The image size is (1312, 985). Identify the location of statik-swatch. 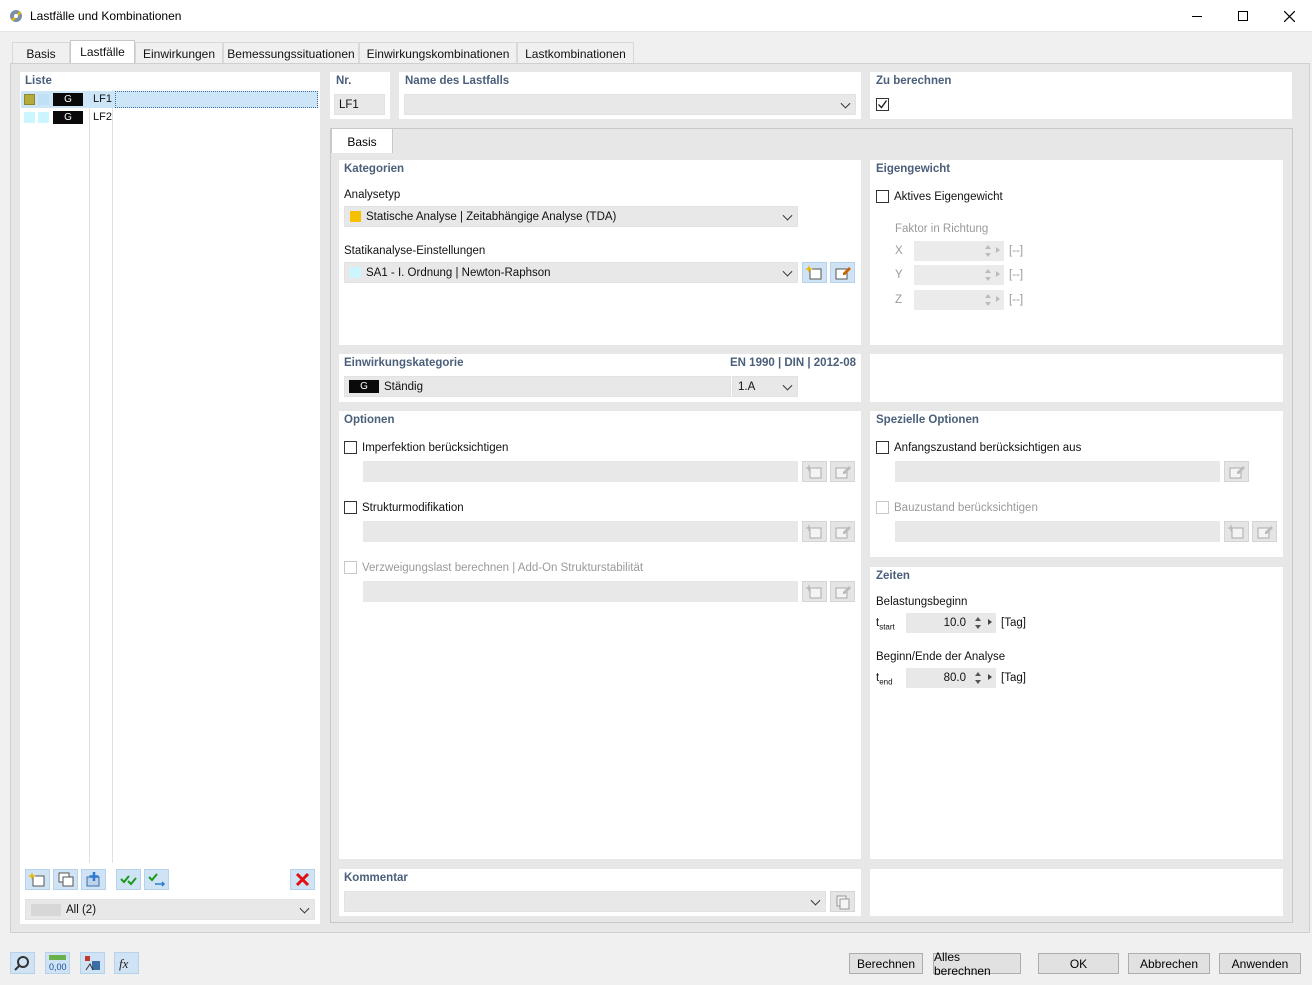
(355, 272).